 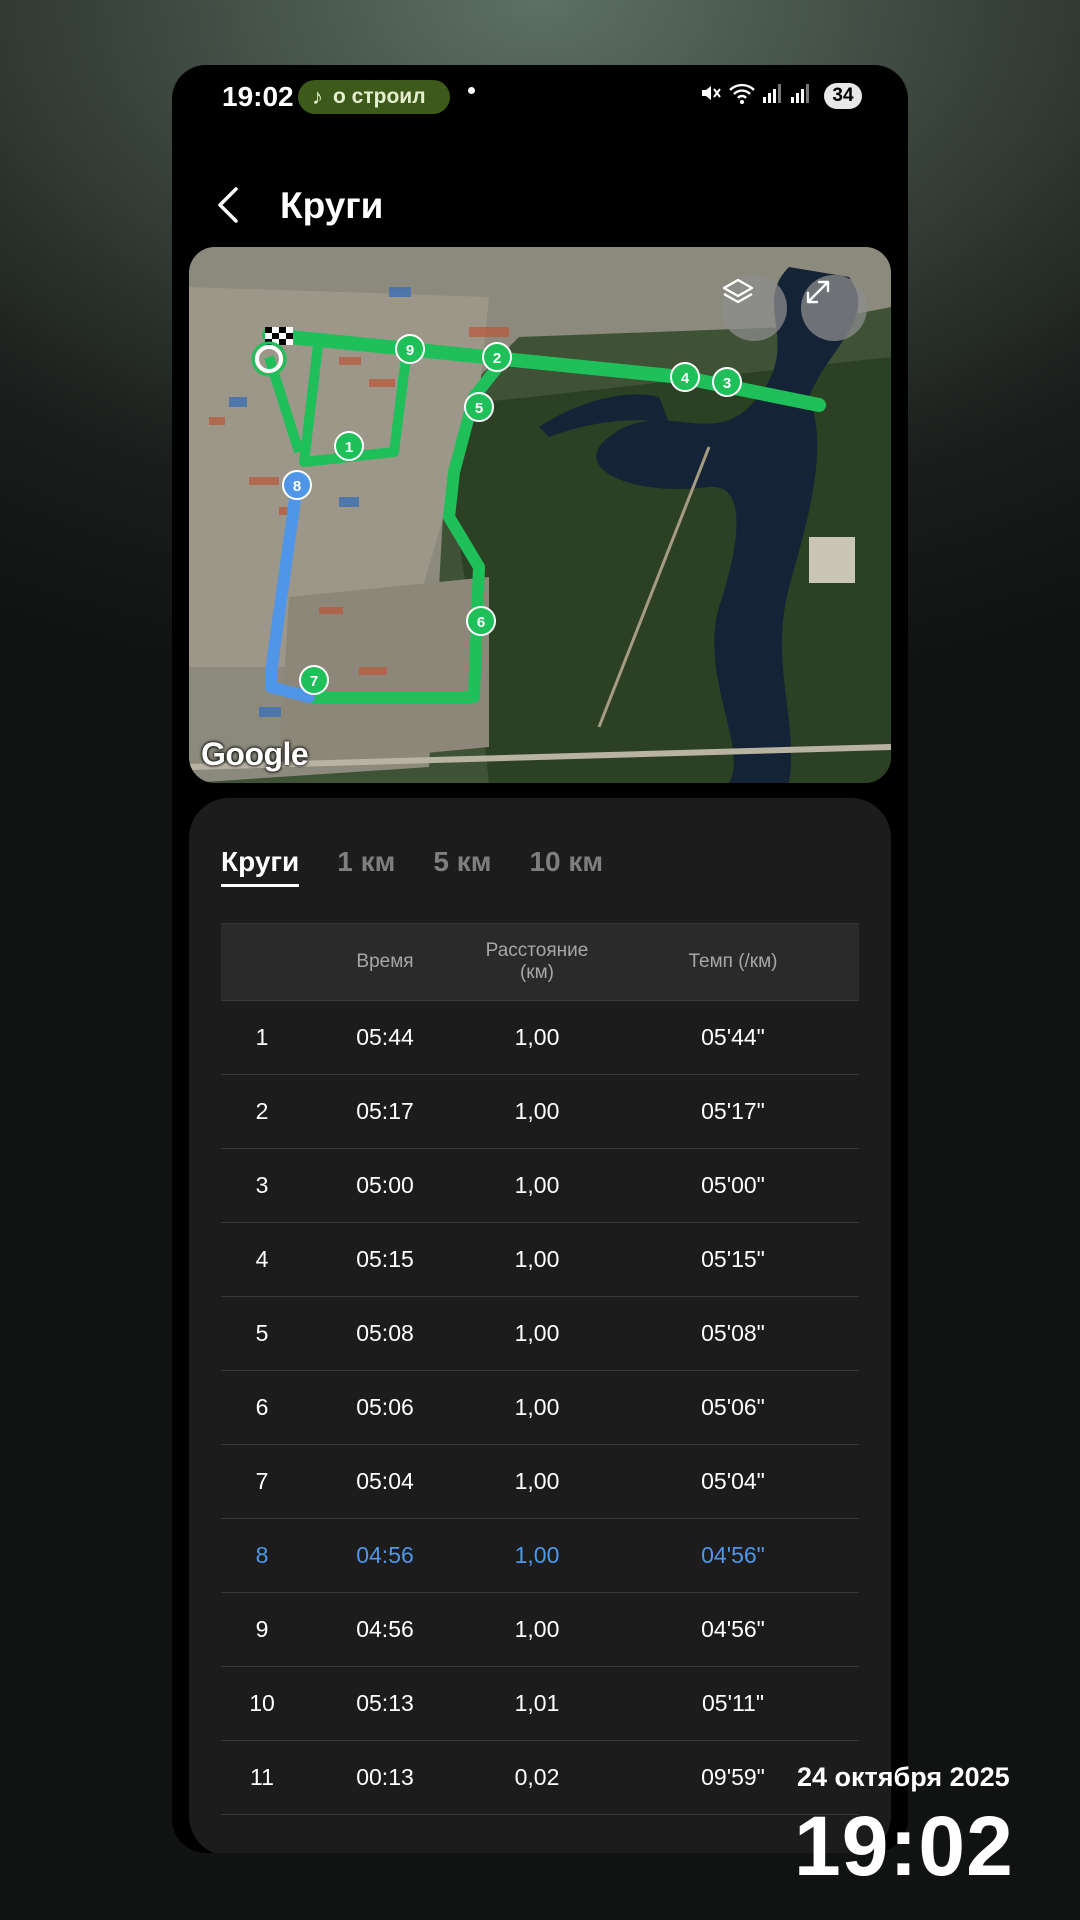 What do you see at coordinates (512, 514) in the screenshot?
I see `lap-markers: 1 2 3 4 5 6 7 8 9` at bounding box center [512, 514].